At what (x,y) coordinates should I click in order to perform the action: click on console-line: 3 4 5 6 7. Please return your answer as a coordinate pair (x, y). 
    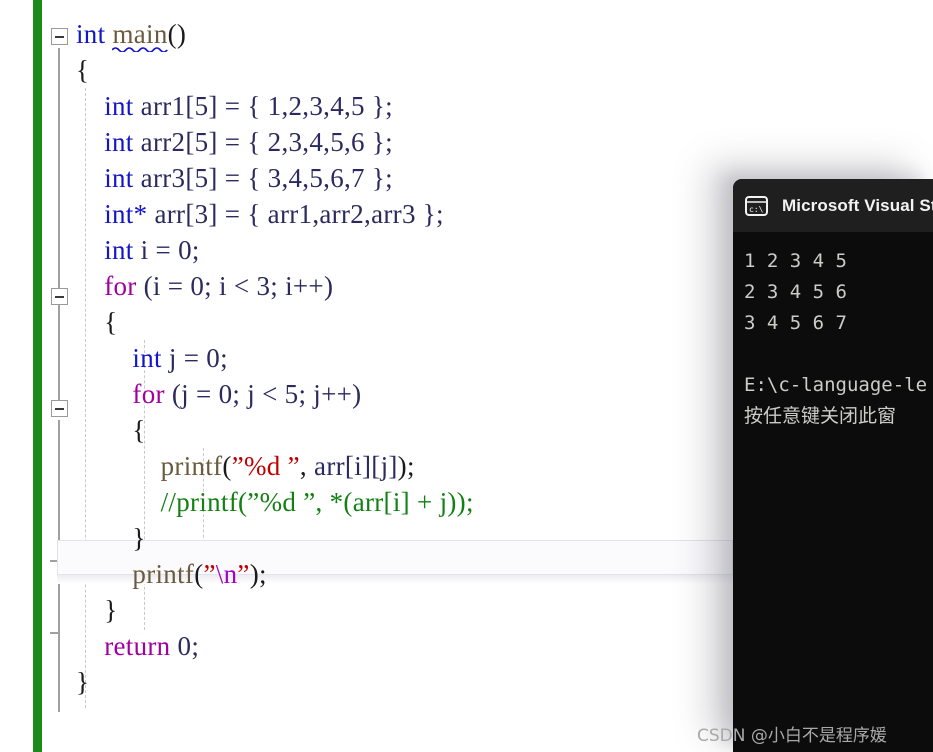
    Looking at the image, I should click on (795, 323).